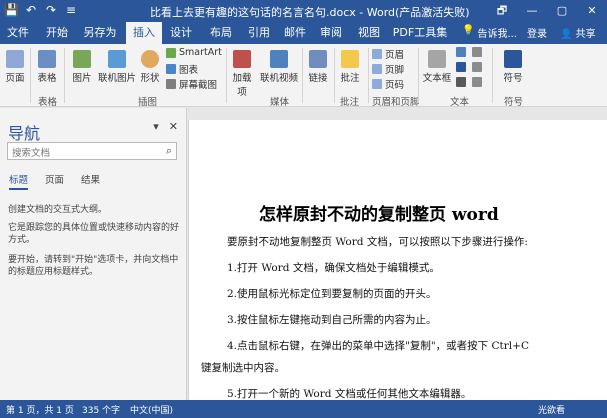  What do you see at coordinates (144, 33) in the screenshot?
I see `tab-insert: 插入` at bounding box center [144, 33].